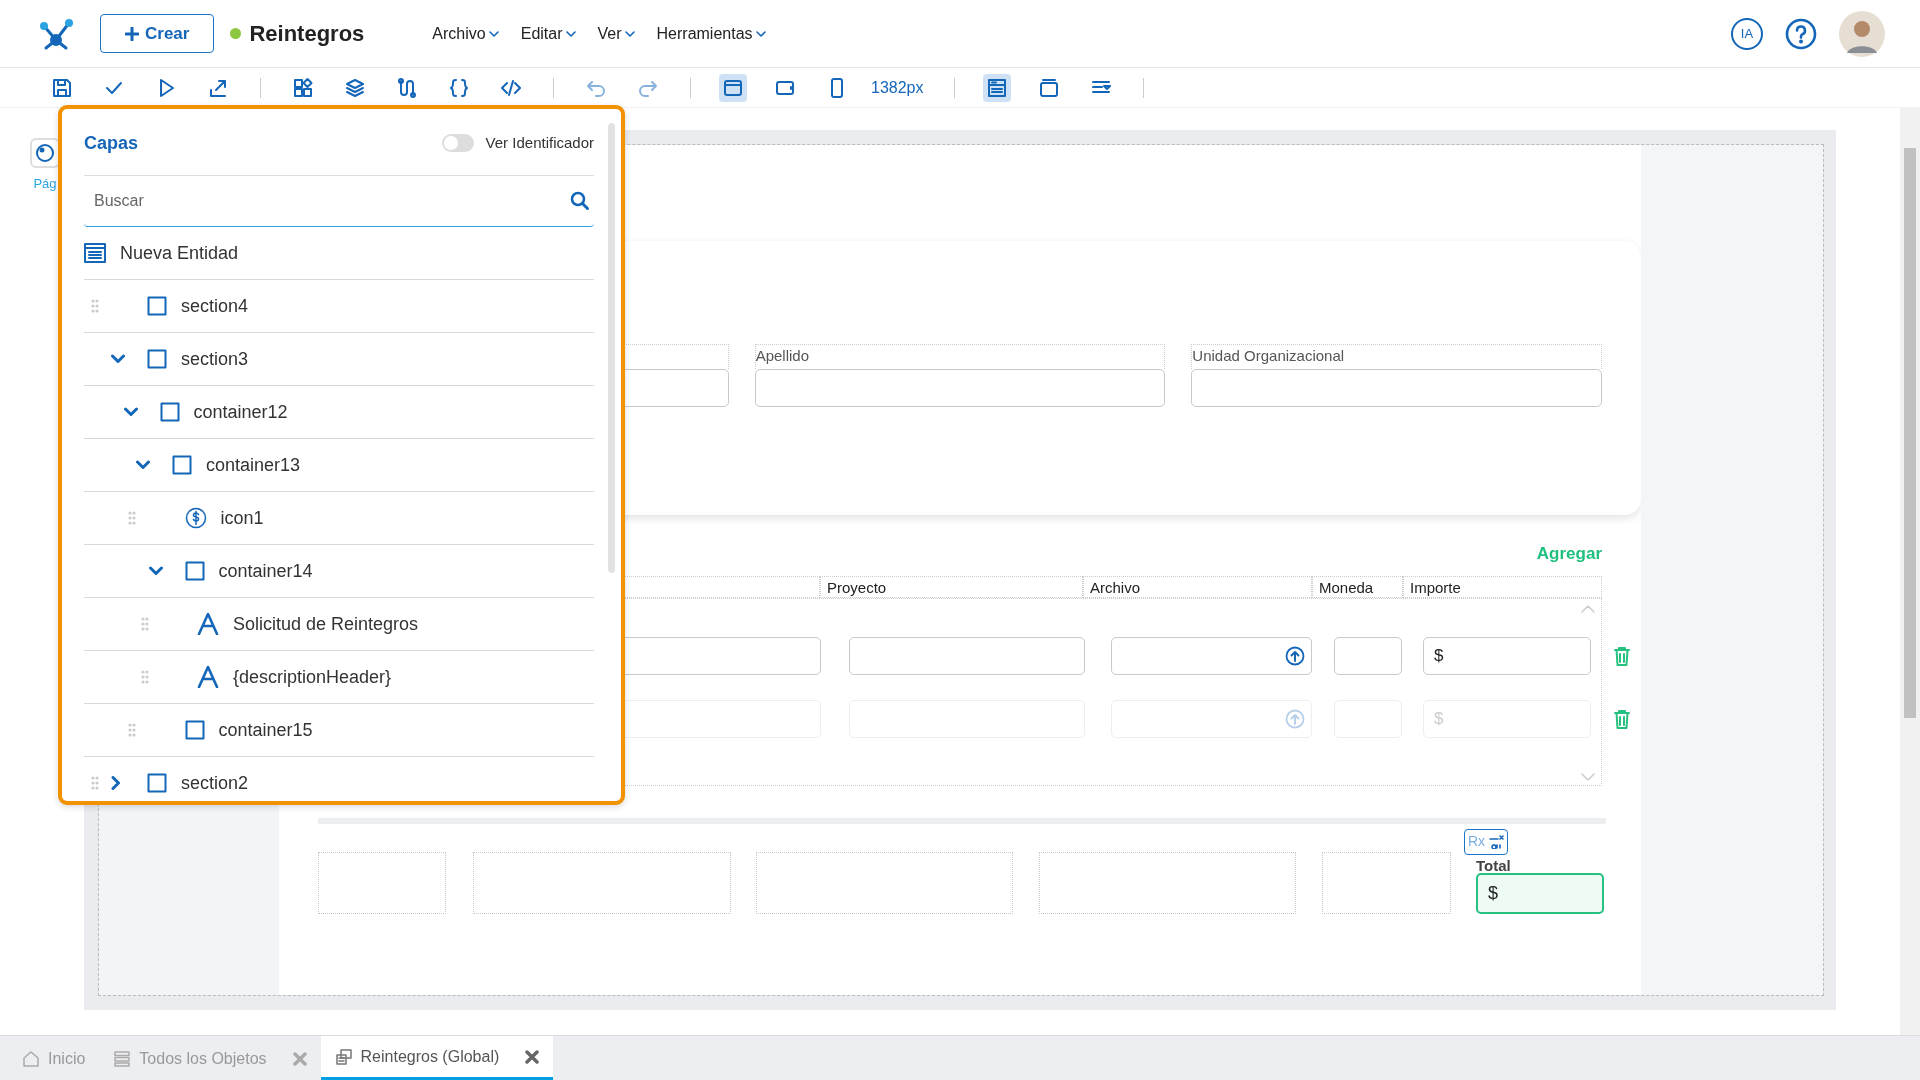 This screenshot has height=1080, width=1920. Describe the element at coordinates (580, 201) in the screenshot. I see `search-icon` at that location.